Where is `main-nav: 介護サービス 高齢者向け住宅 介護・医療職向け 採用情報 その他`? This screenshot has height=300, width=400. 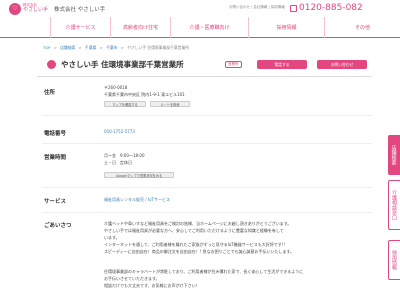
main-nav: 介護サービス 高齢者向け住宅 介護・医療職向け 採用情報 その他 is located at coordinates (200, 27).